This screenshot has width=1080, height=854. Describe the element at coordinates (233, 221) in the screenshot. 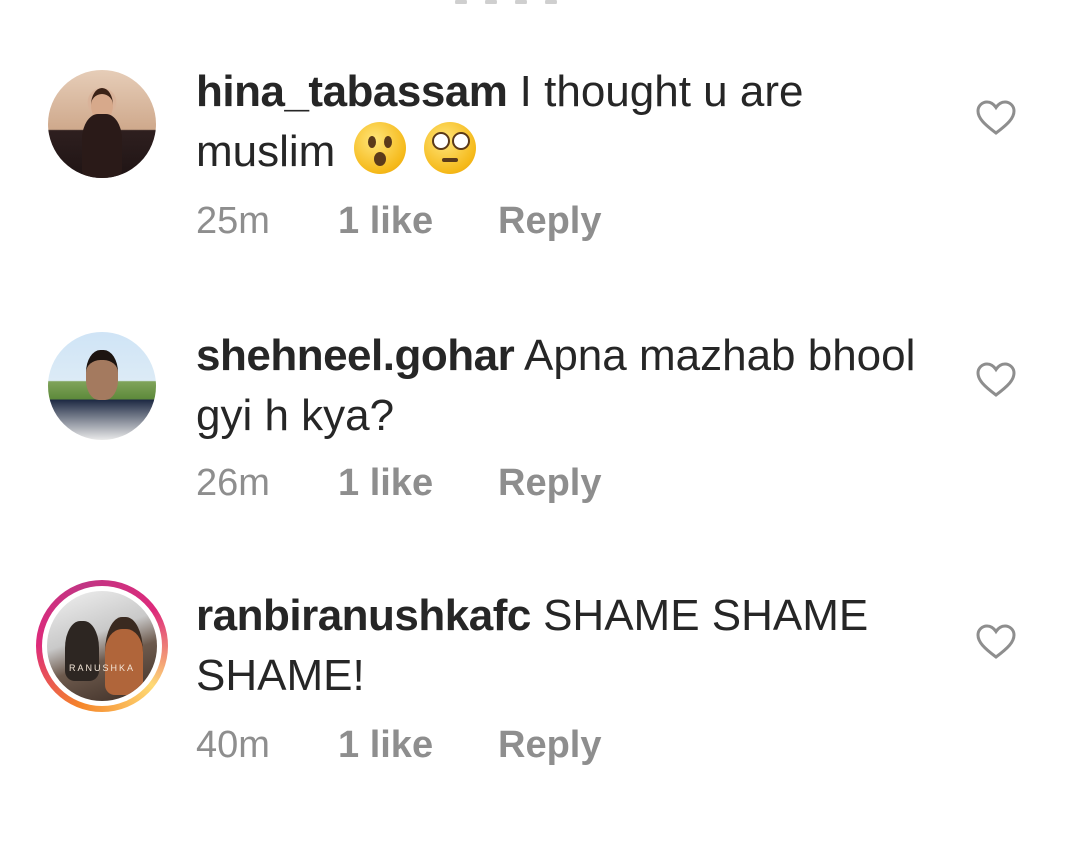

I see `comment-time: 25m` at that location.